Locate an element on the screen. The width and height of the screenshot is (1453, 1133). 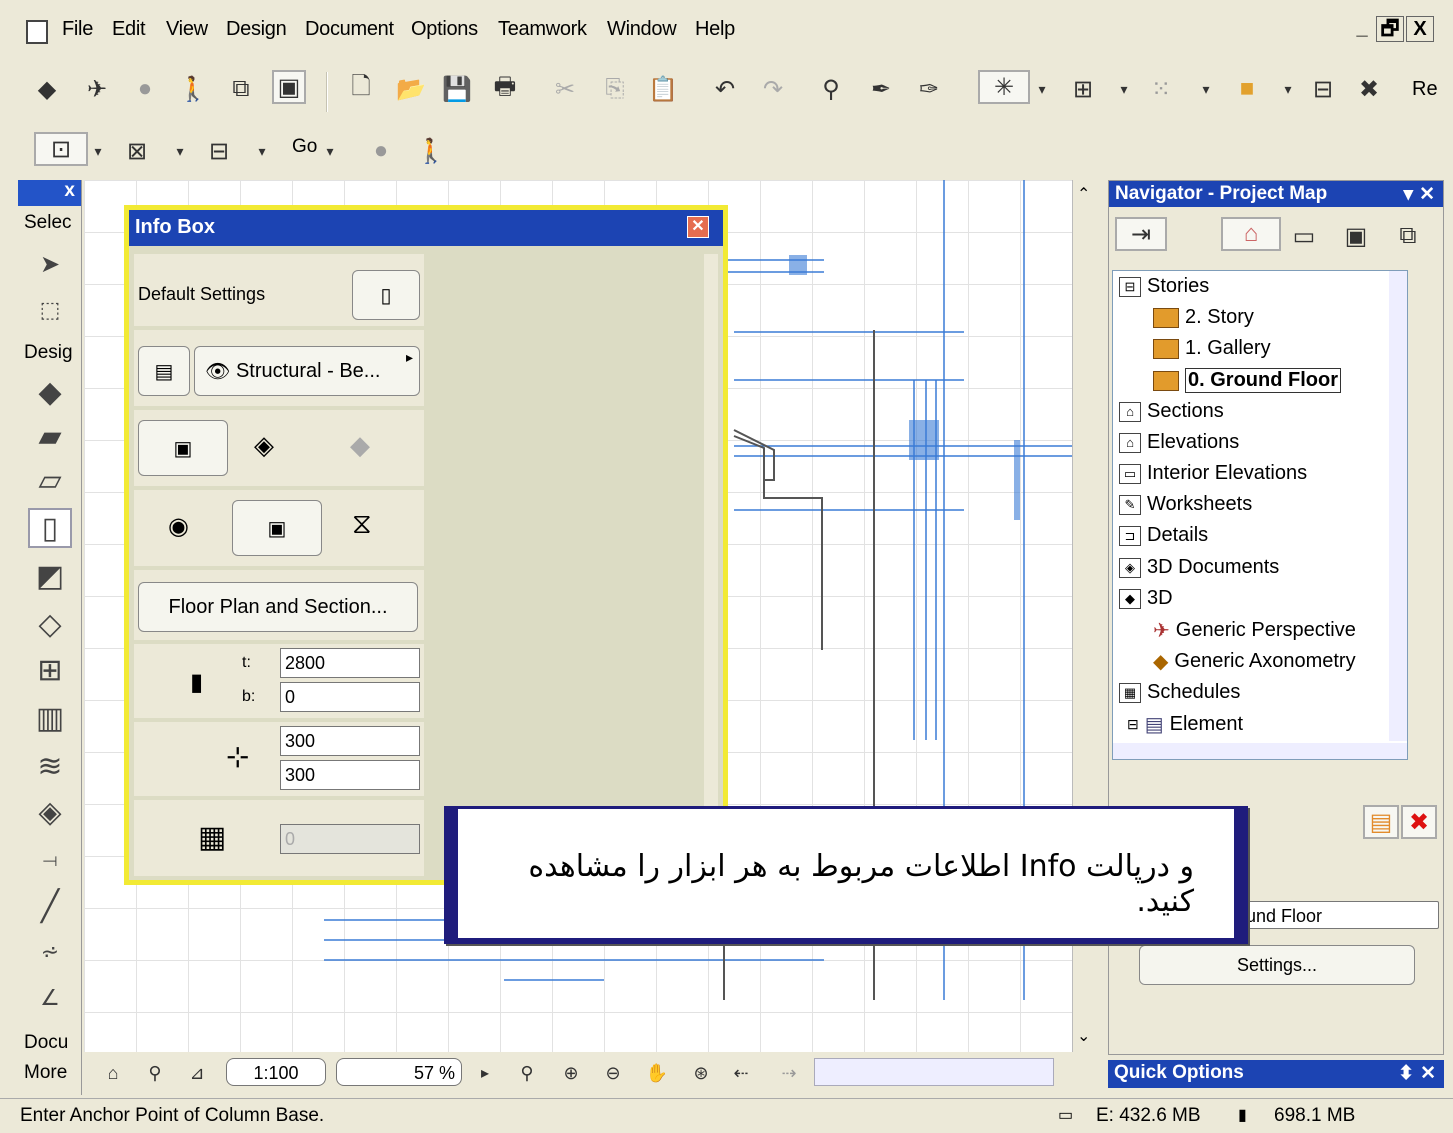
play-icon: ▸ is located at coordinates (485, 1073).